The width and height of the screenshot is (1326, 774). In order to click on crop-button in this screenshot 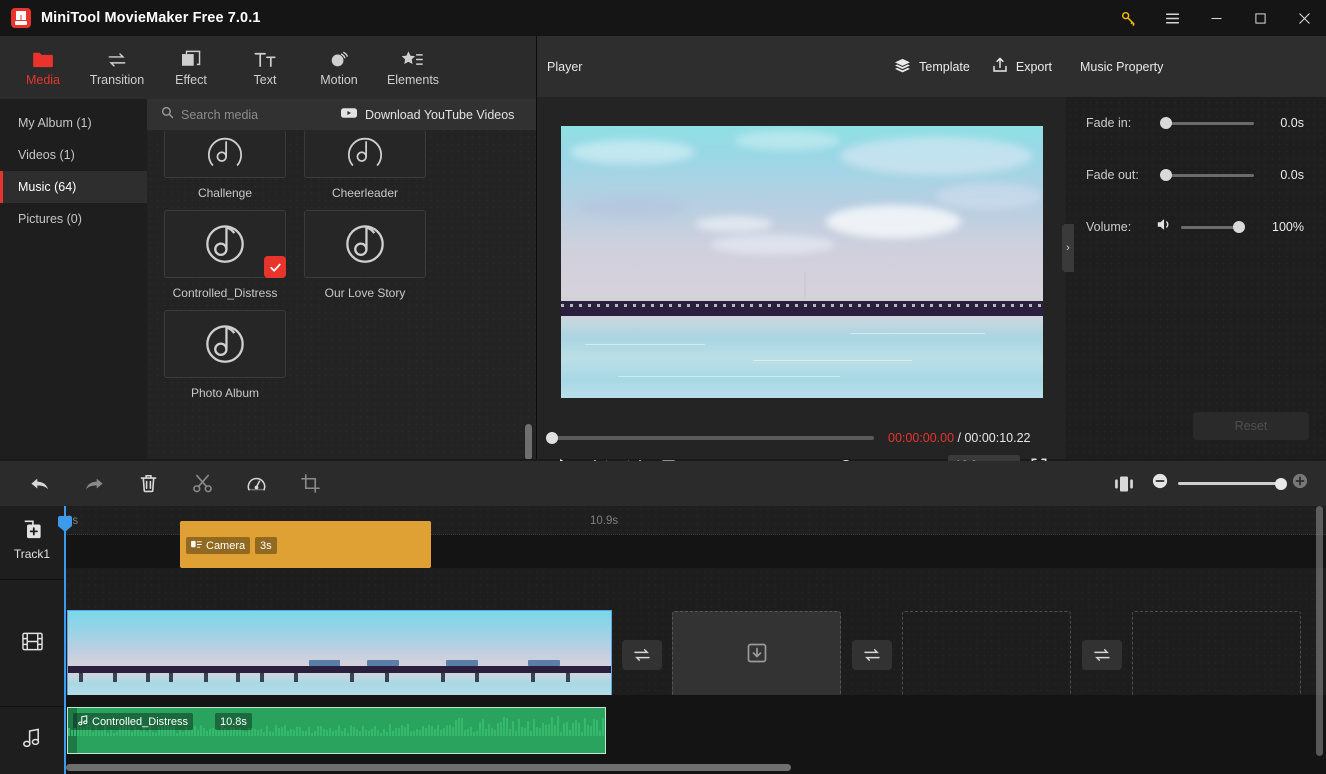, I will do `click(310, 484)`.